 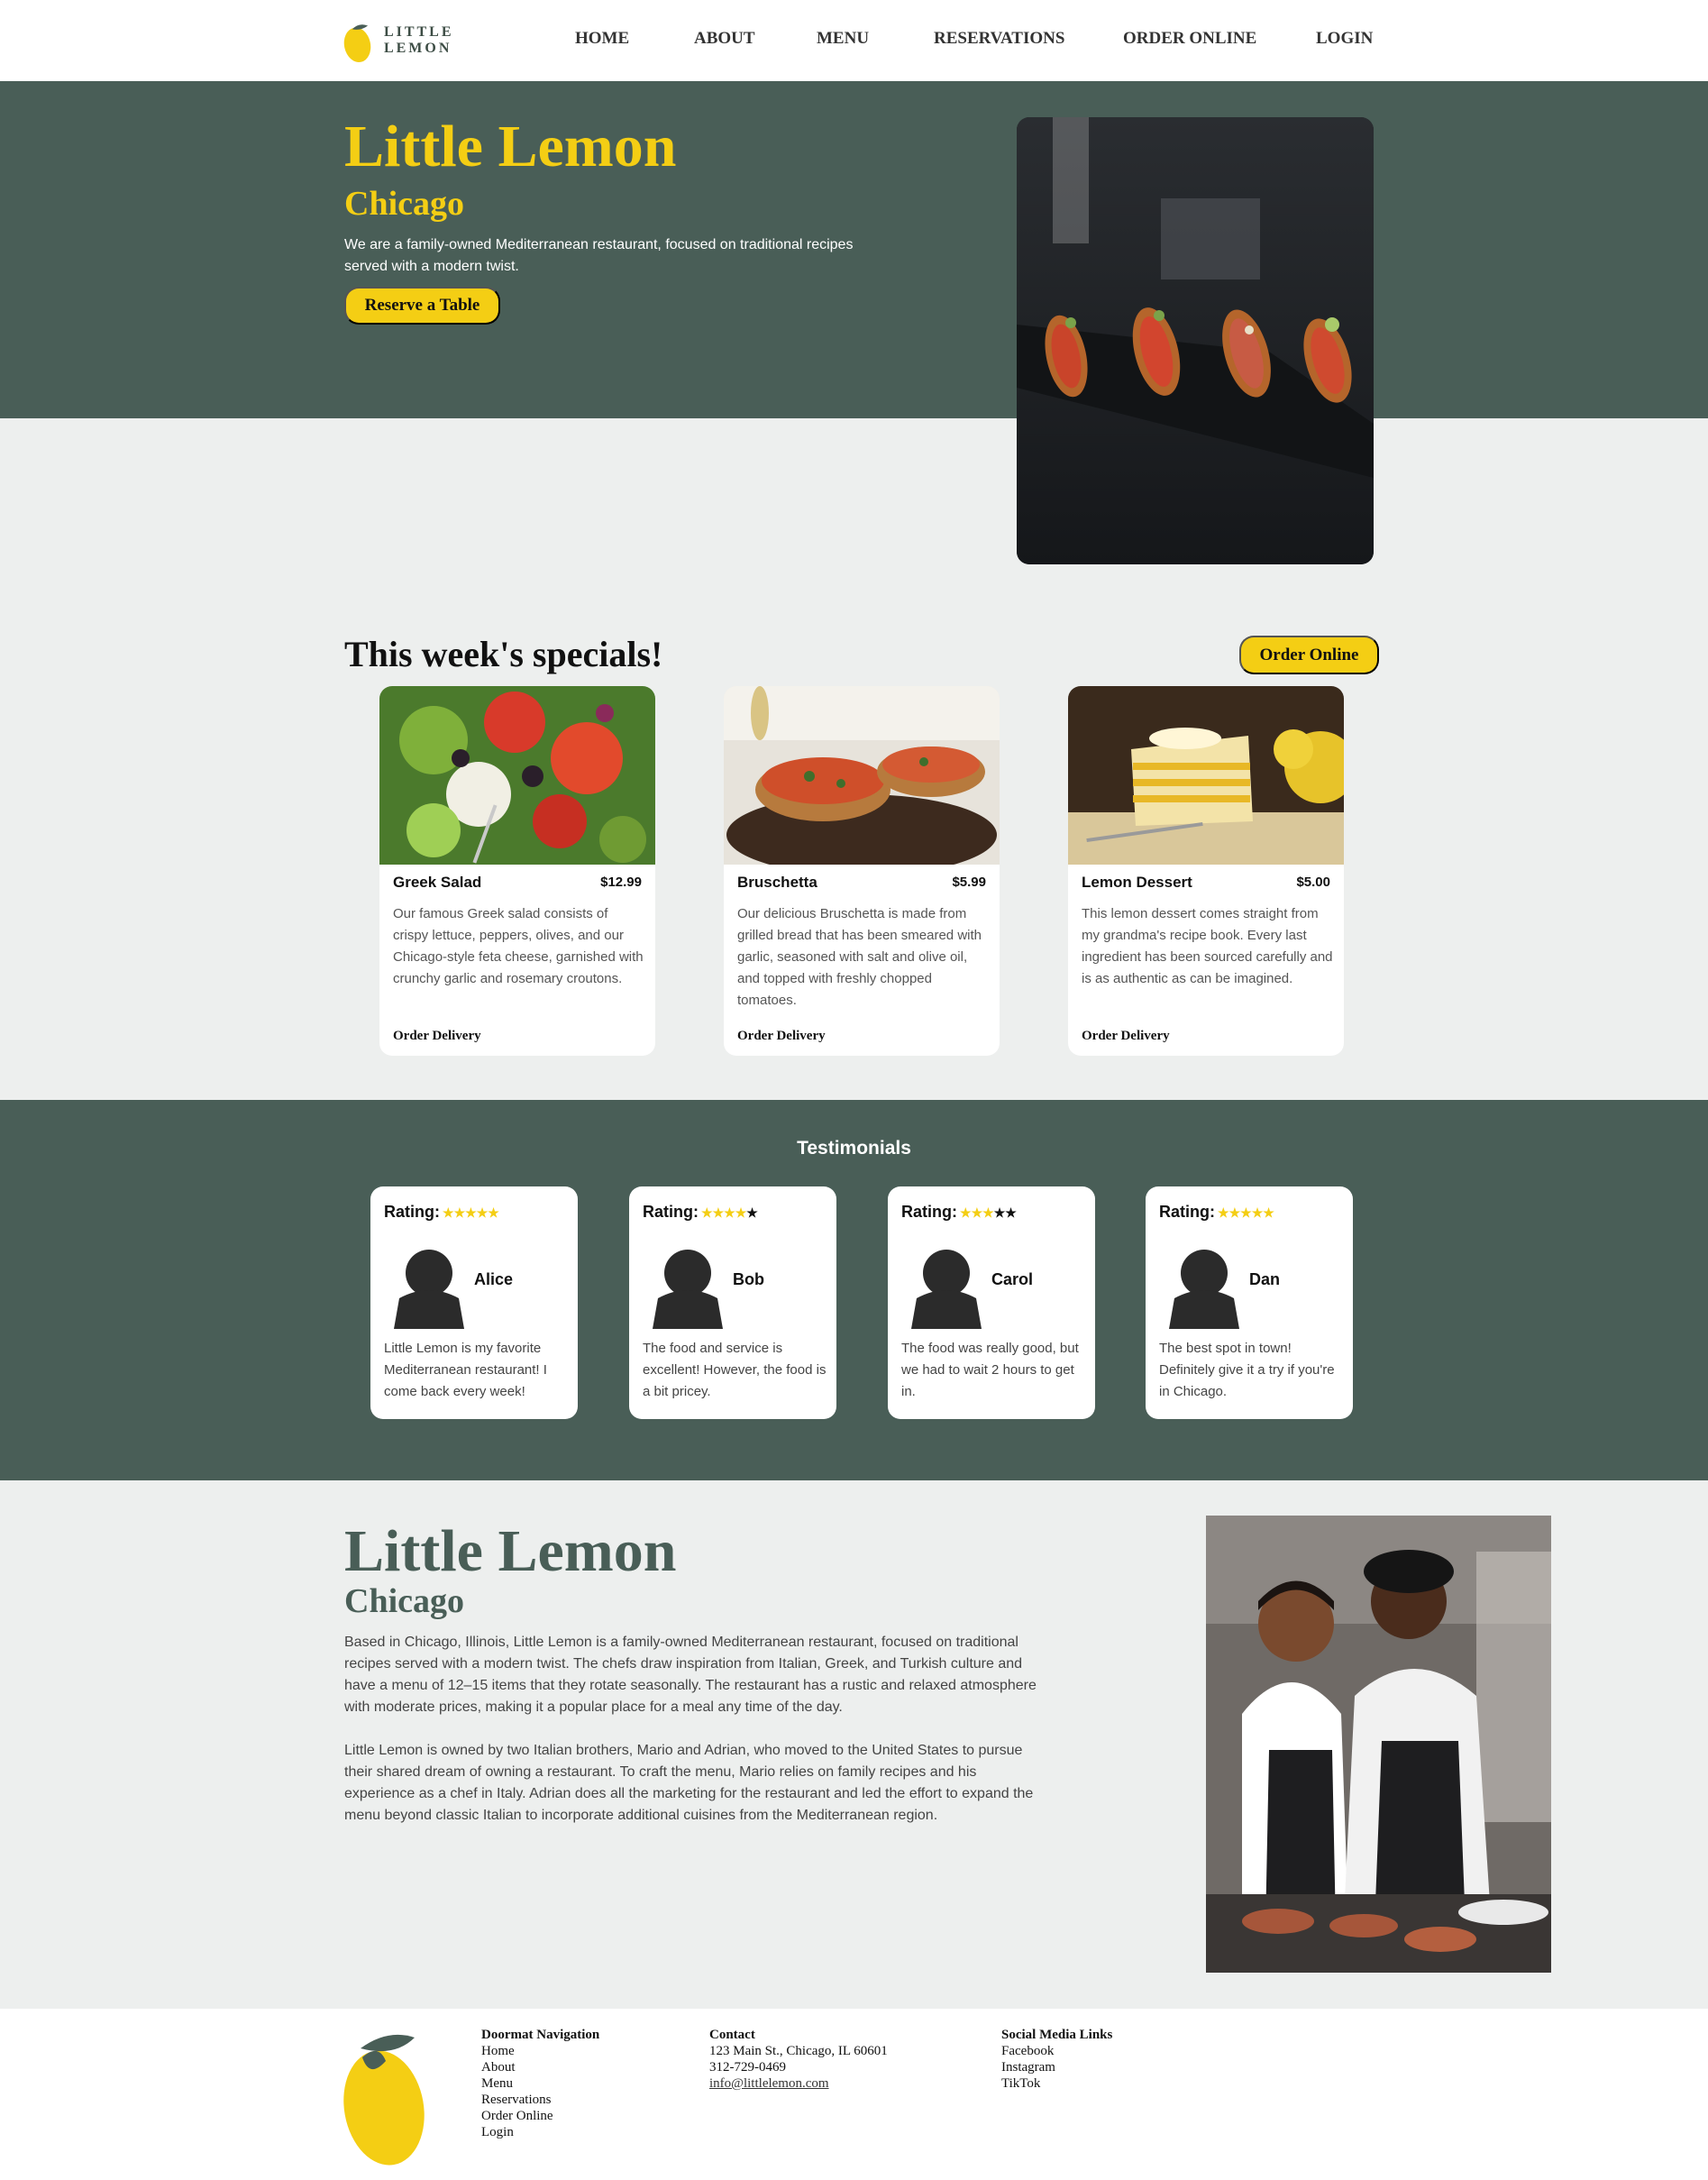 What do you see at coordinates (404, 1601) in the screenshot?
I see `about-subtitle: Chicago` at bounding box center [404, 1601].